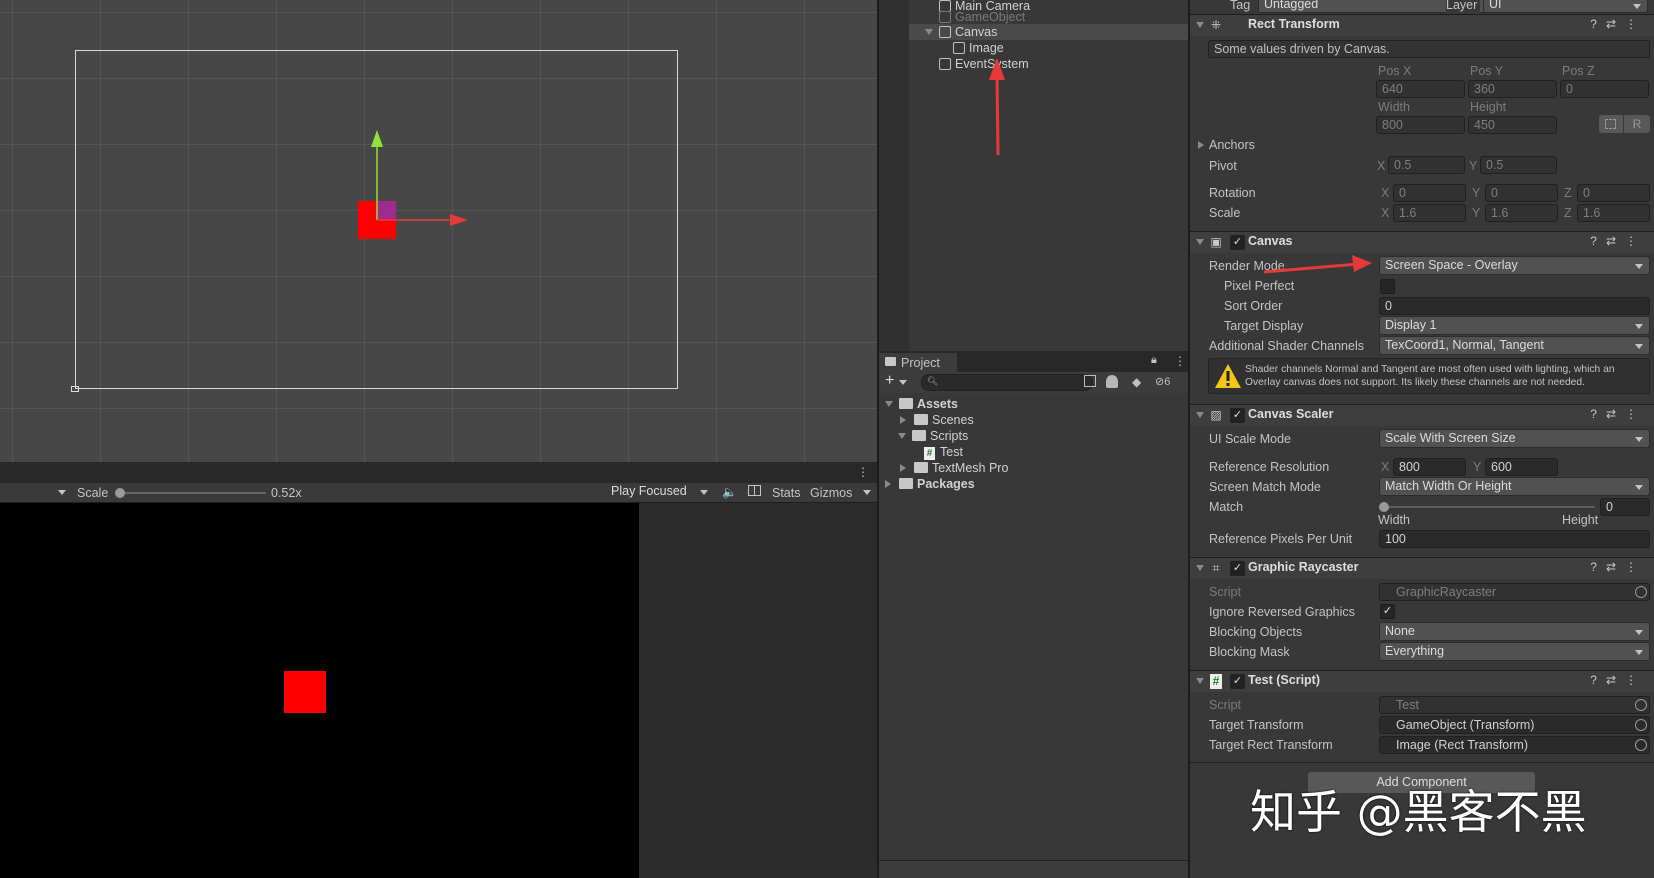 Image resolution: width=1654 pixels, height=878 pixels. I want to click on match-width-label: Width, so click(1394, 520).